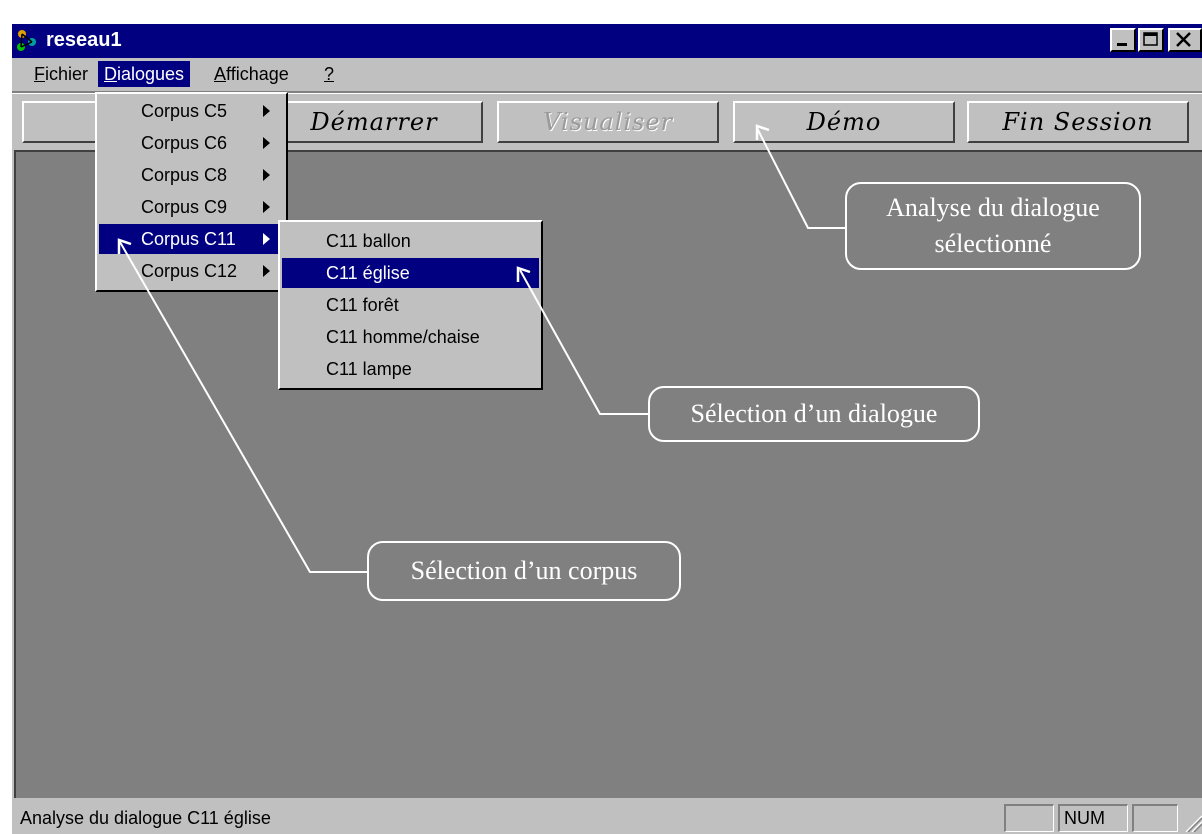 The width and height of the screenshot is (1202, 834). What do you see at coordinates (607, 74) in the screenshot?
I see `menu-bar: Fichier Dialogues Affichage ?` at bounding box center [607, 74].